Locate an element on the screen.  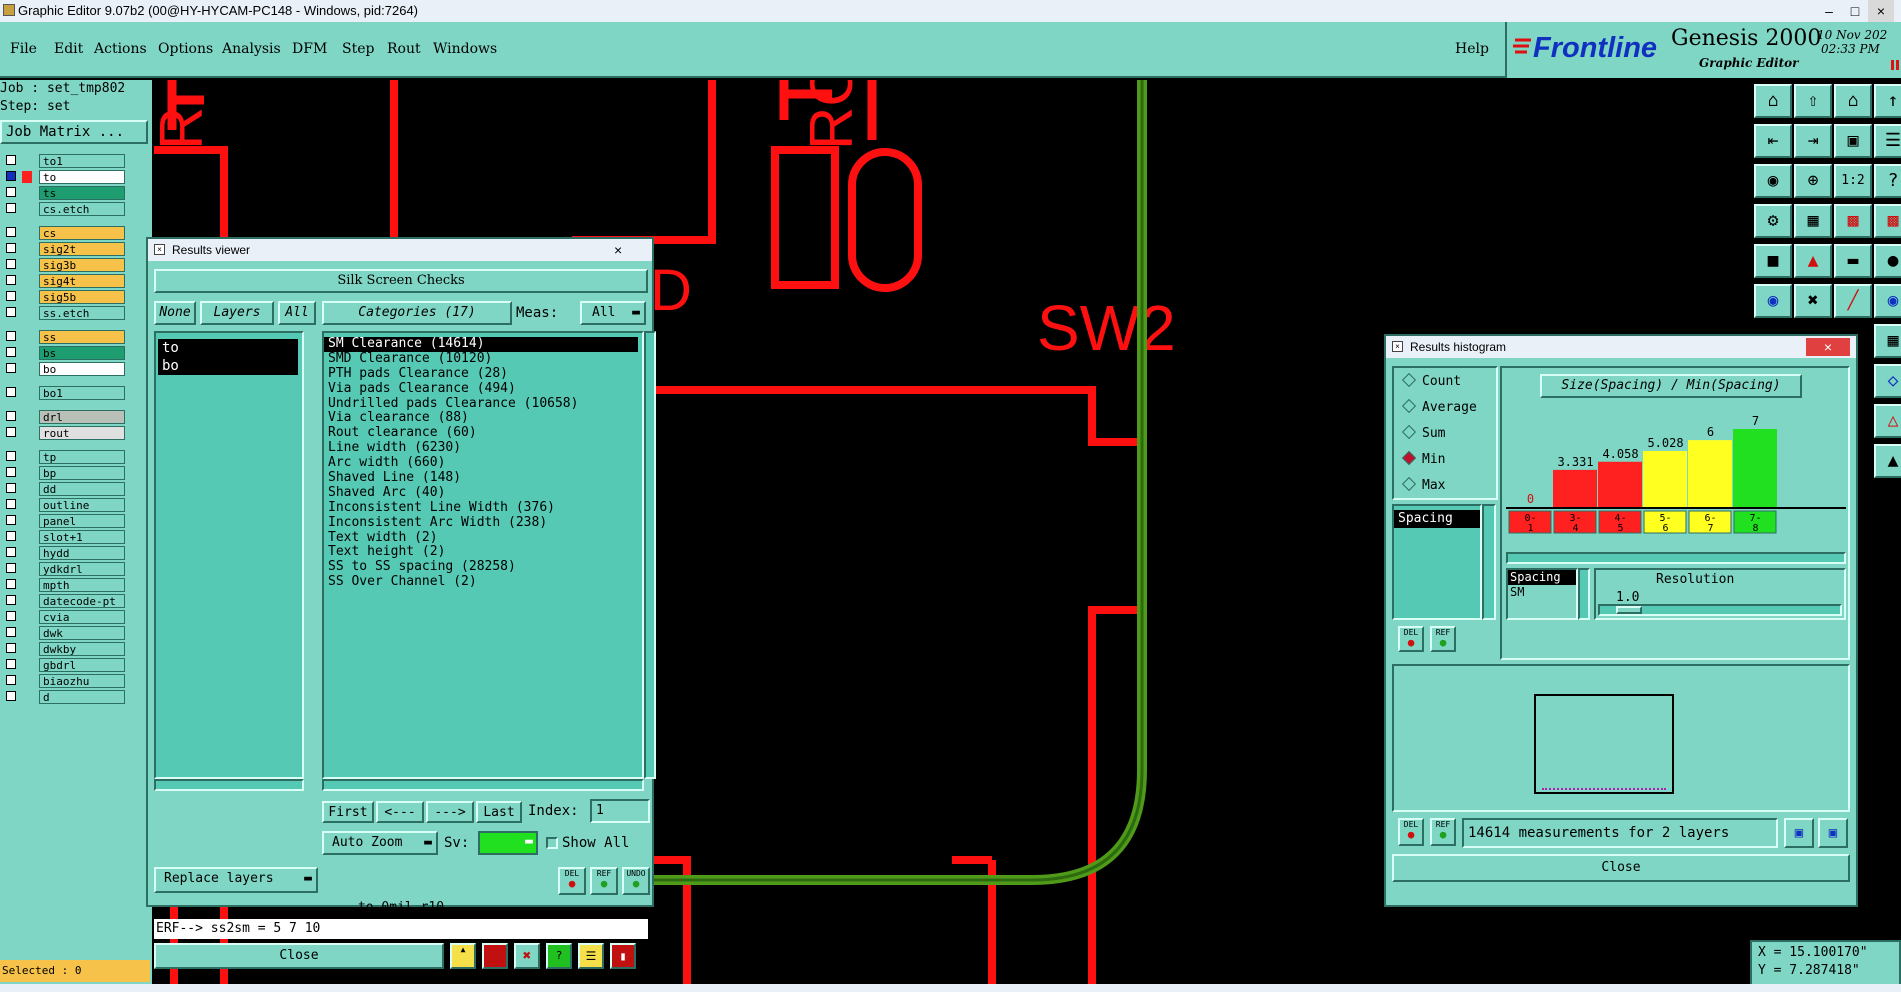
menu-edit: Edit is located at coordinates (68, 49).